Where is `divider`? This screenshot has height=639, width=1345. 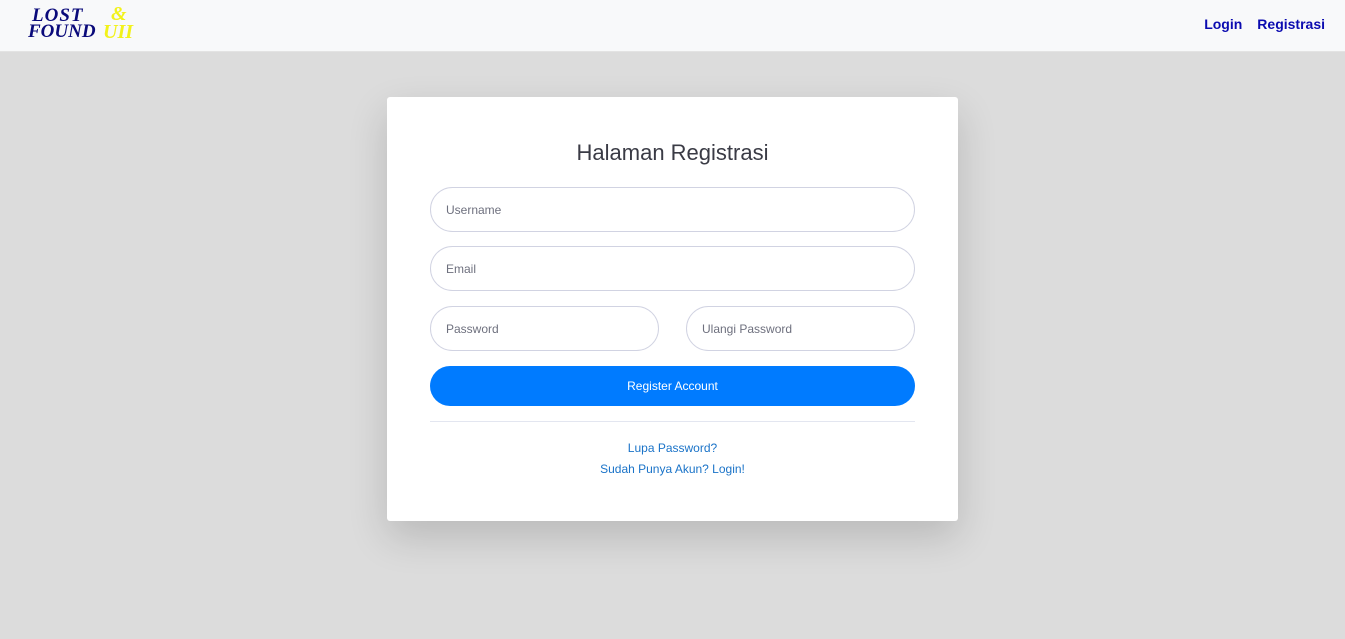 divider is located at coordinates (672, 421).